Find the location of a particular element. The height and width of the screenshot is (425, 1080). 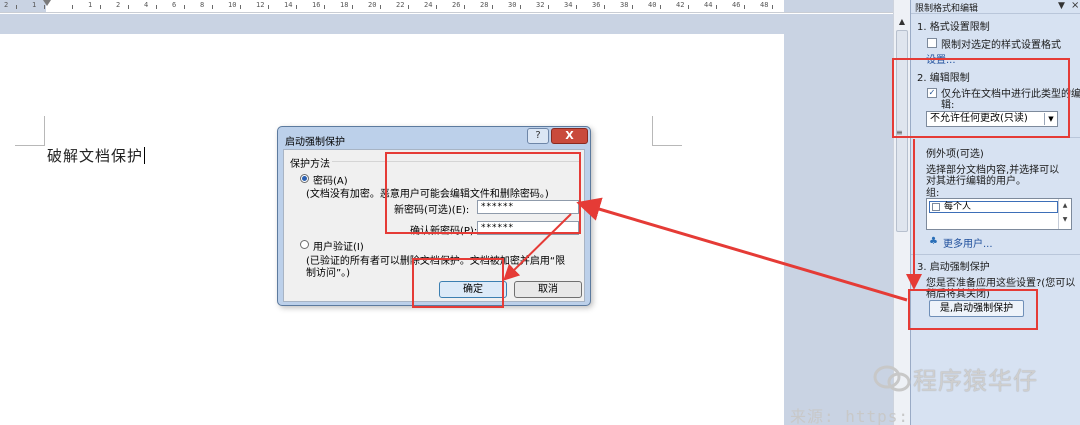

document-text-content: 破解文档保护 is located at coordinates (95, 156).